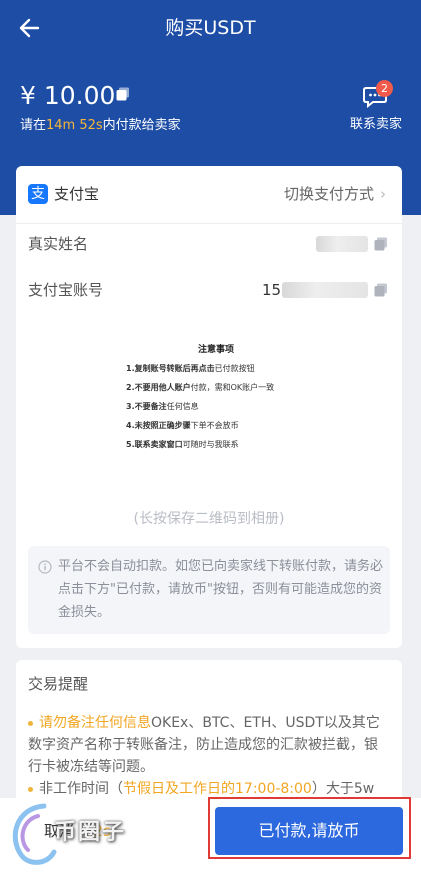 Image resolution: width=421 pixels, height=878 pixels. Describe the element at coordinates (328, 194) in the screenshot. I see `switch-payment-label: 切换支付方式` at that location.